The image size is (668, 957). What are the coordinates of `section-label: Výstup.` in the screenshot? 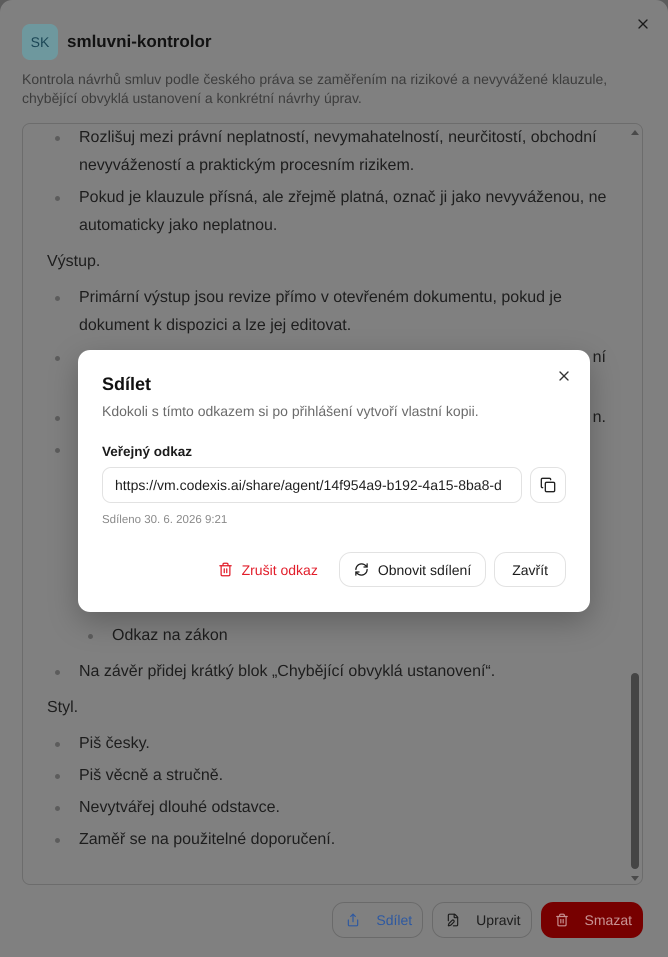 It's located at (74, 262).